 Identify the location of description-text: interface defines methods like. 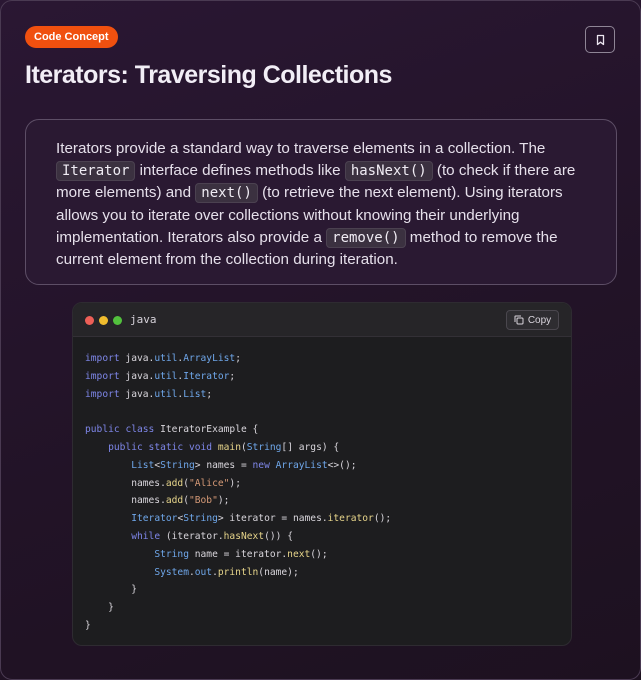
(240, 171).